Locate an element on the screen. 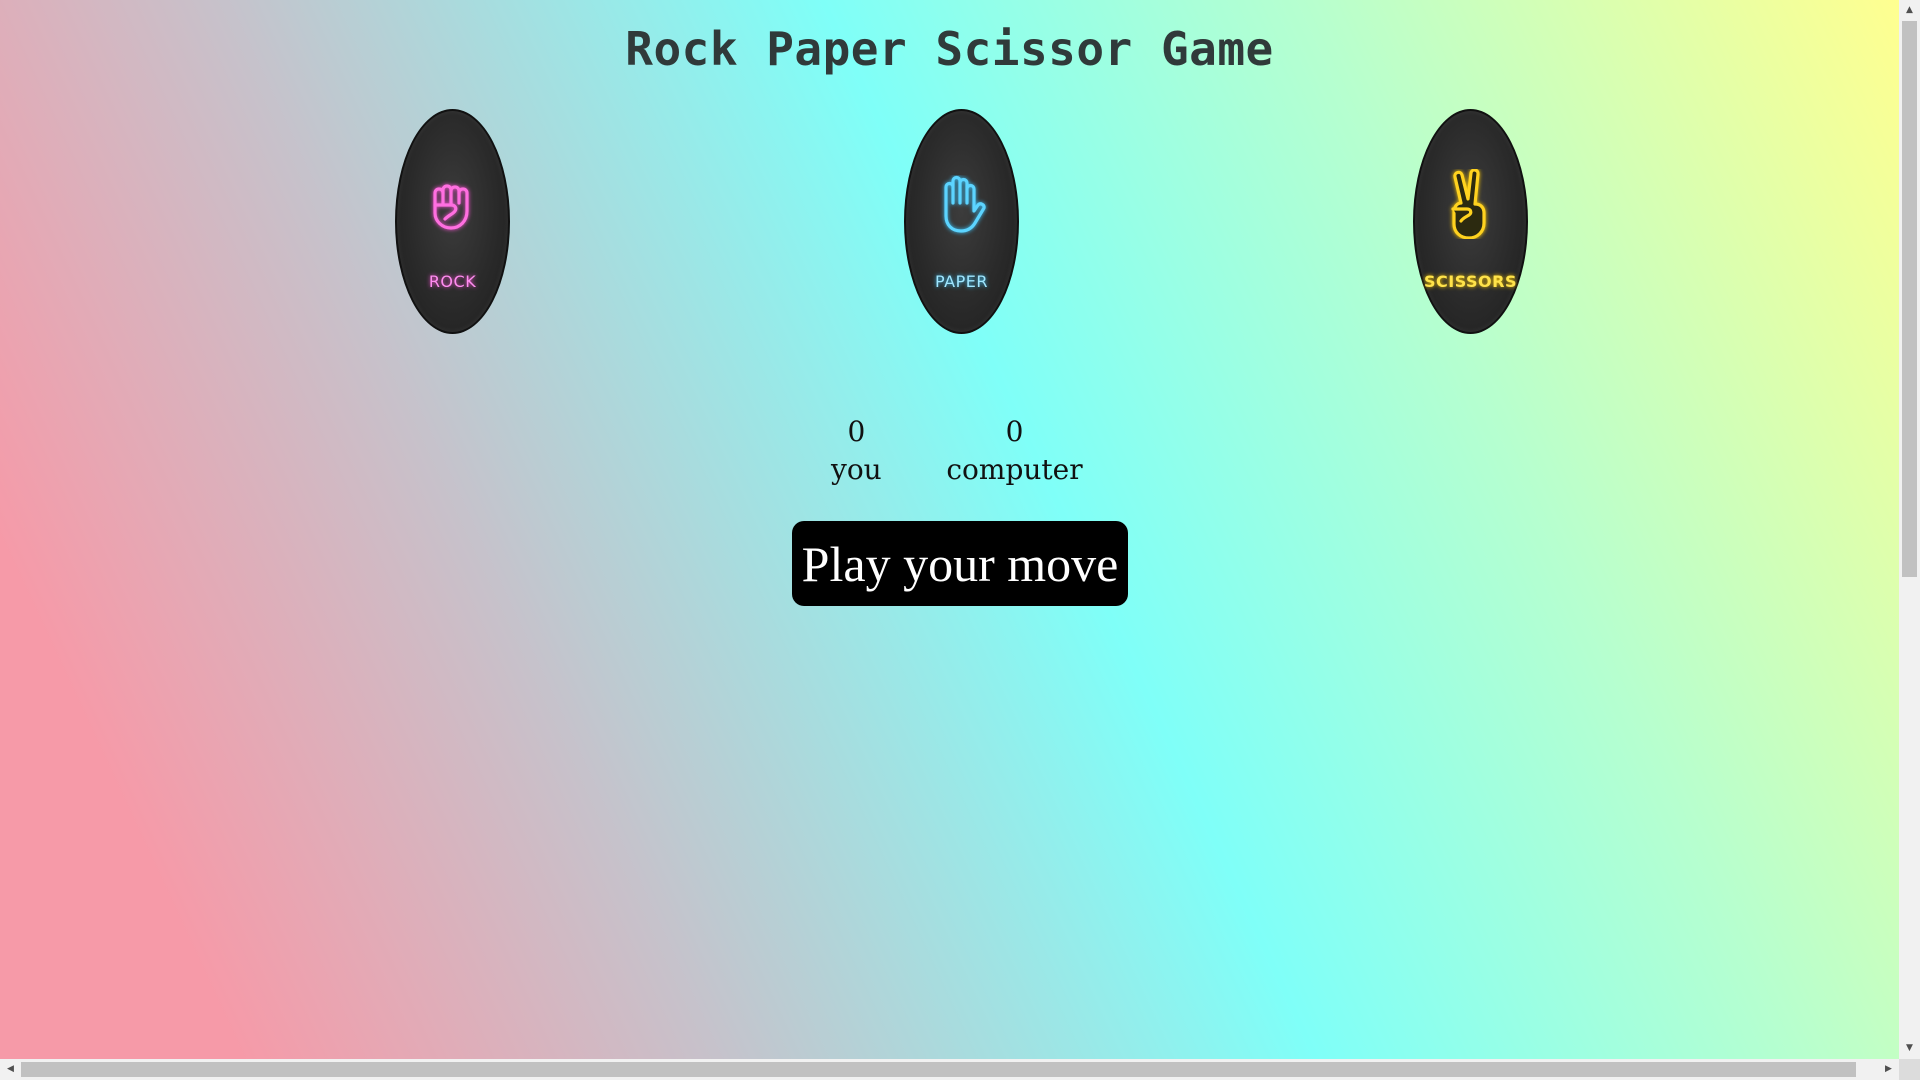 Image resolution: width=1920 pixels, height=1080 pixels. paper-choice-button: PAPER is located at coordinates (961, 221).